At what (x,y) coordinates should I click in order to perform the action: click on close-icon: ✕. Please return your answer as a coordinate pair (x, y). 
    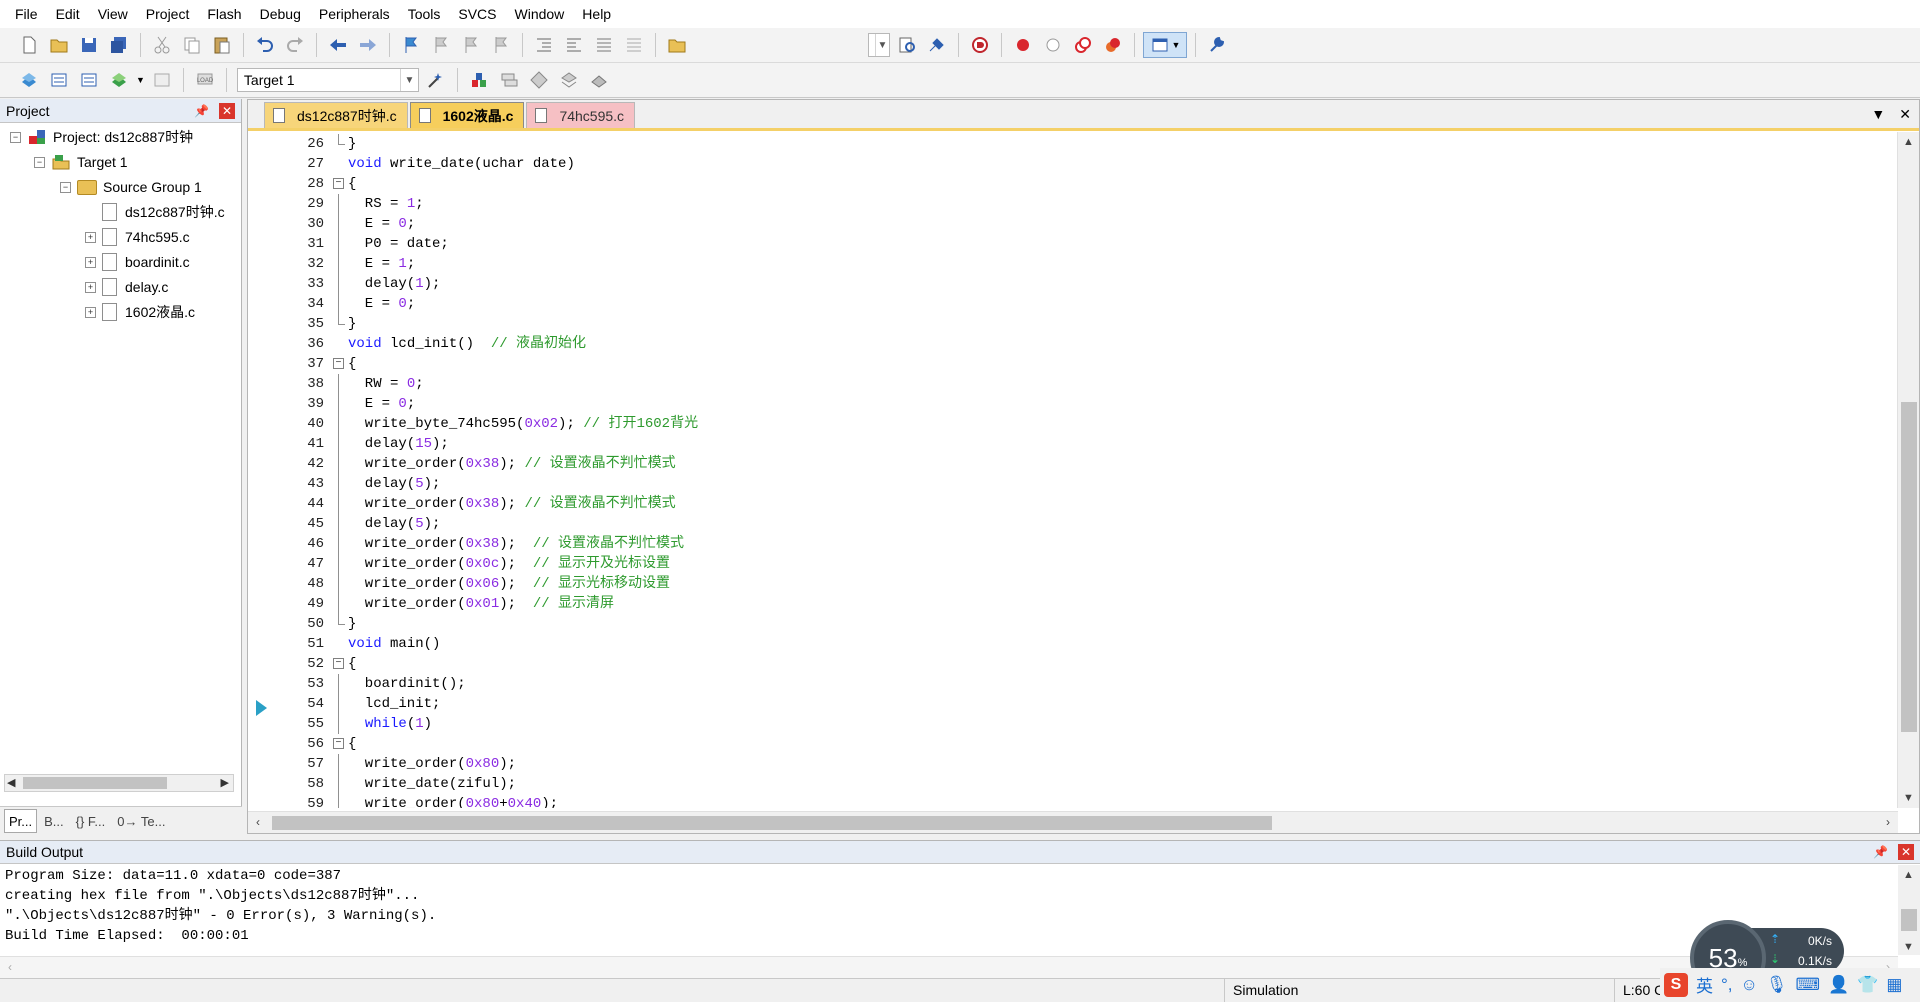
    Looking at the image, I should click on (1906, 852).